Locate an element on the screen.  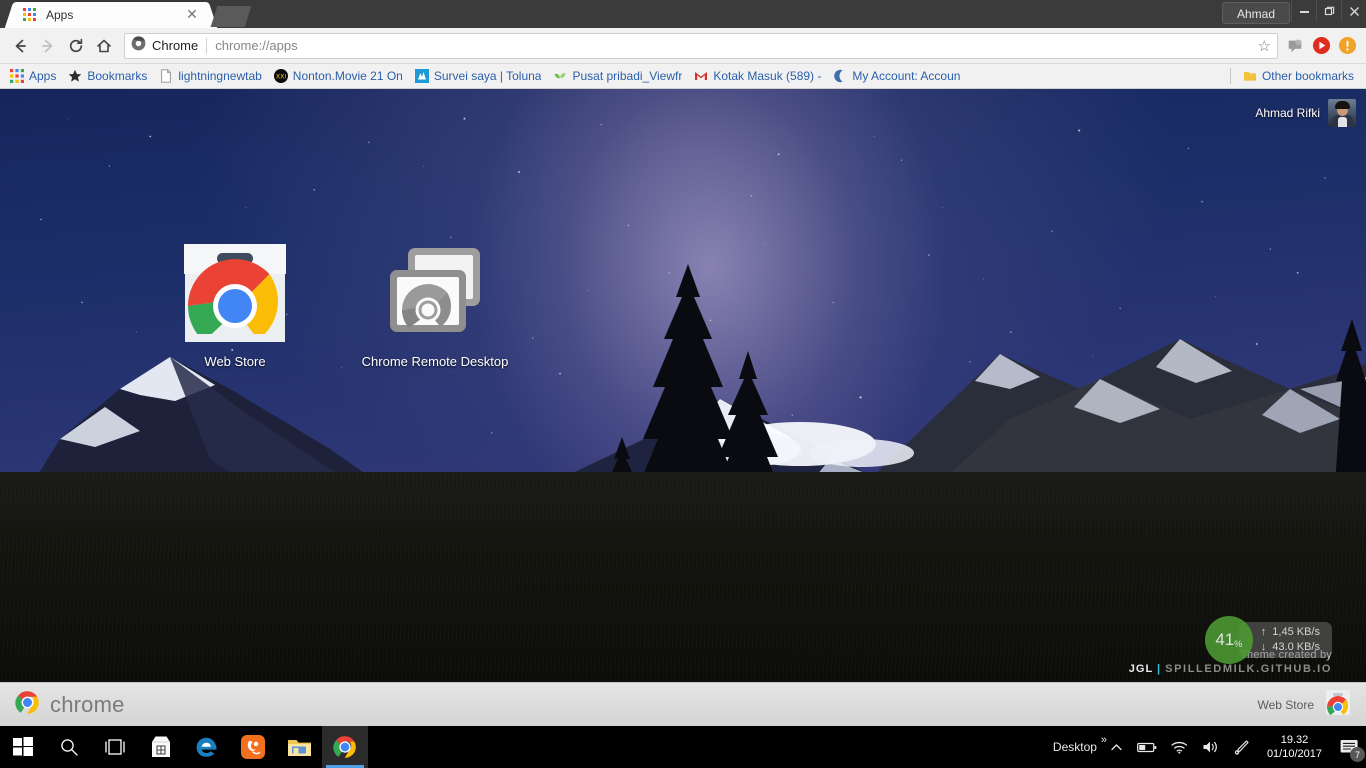
close-window-button is located at coordinates (1353, 11).